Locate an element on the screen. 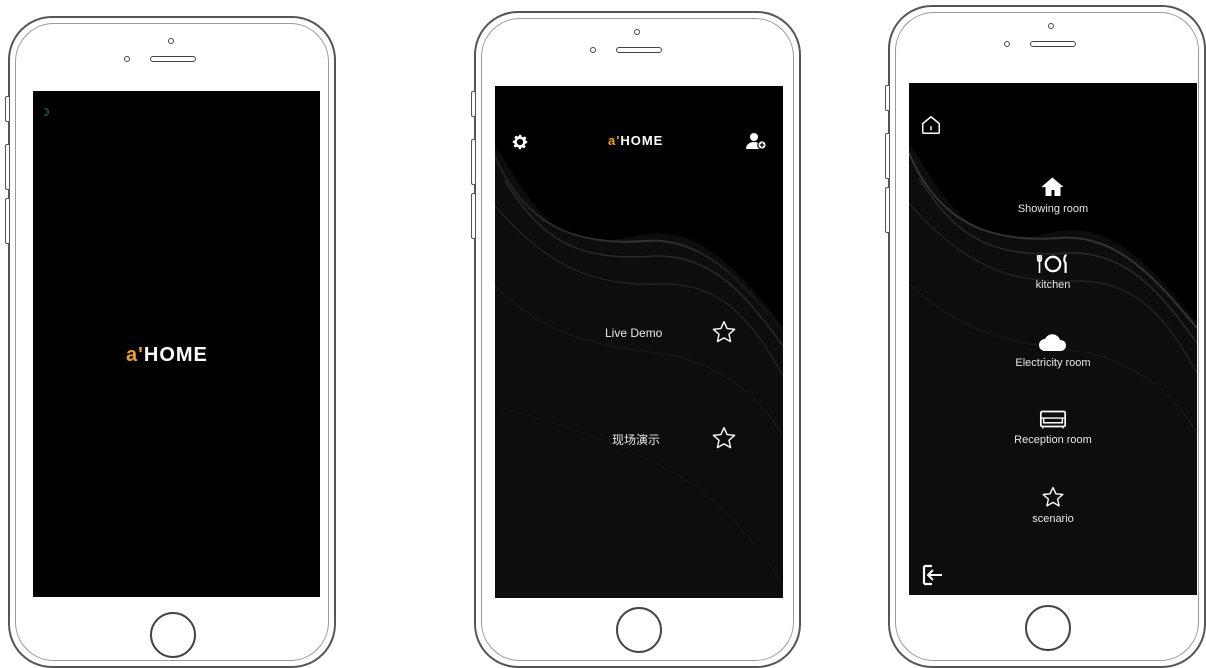 The height and width of the screenshot is (668, 1206). room-item-scenario: scenario is located at coordinates (1053, 505).